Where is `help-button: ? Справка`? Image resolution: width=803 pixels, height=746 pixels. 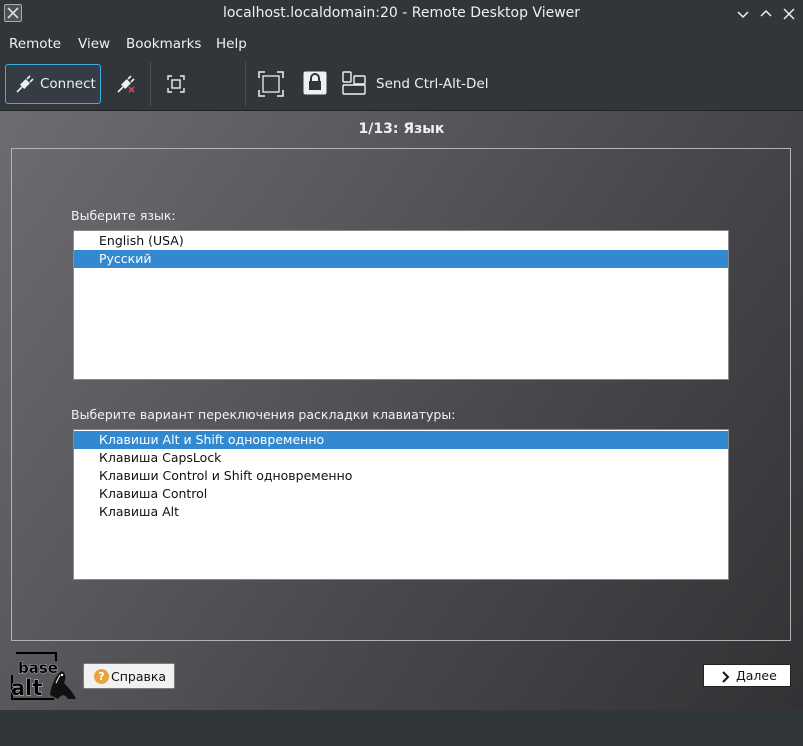 help-button: ? Справка is located at coordinates (129, 676).